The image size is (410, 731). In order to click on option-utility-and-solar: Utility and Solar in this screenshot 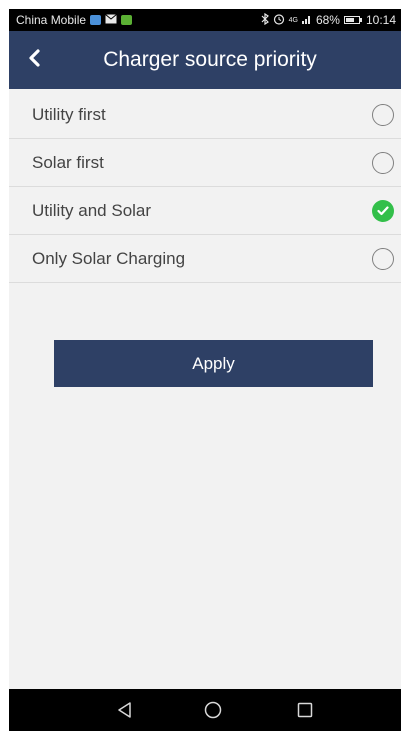, I will do `click(205, 211)`.